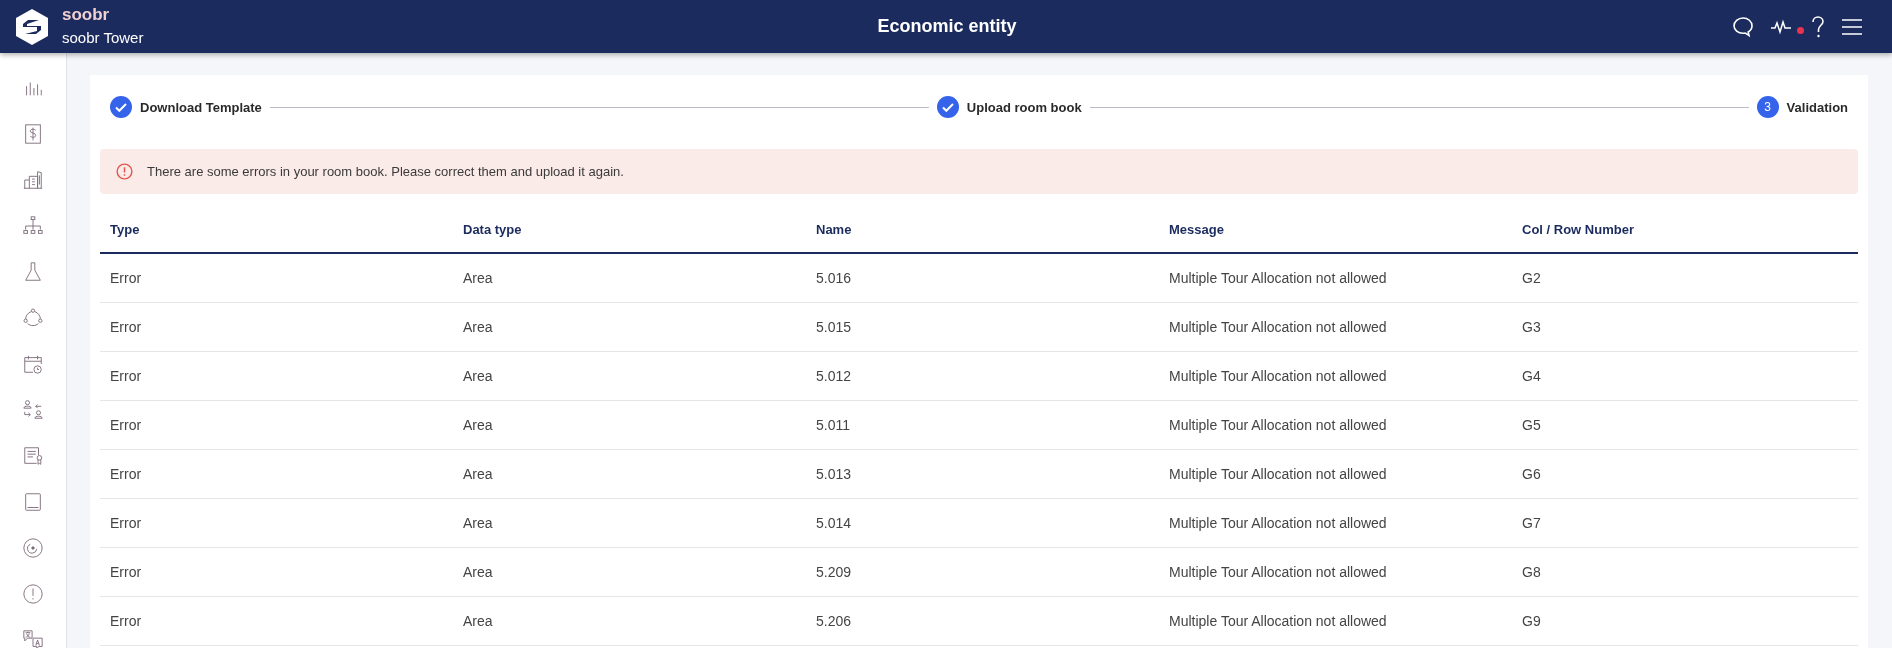 The image size is (1892, 648). What do you see at coordinates (834, 621) in the screenshot?
I see `table-cell-text: 5.206` at bounding box center [834, 621].